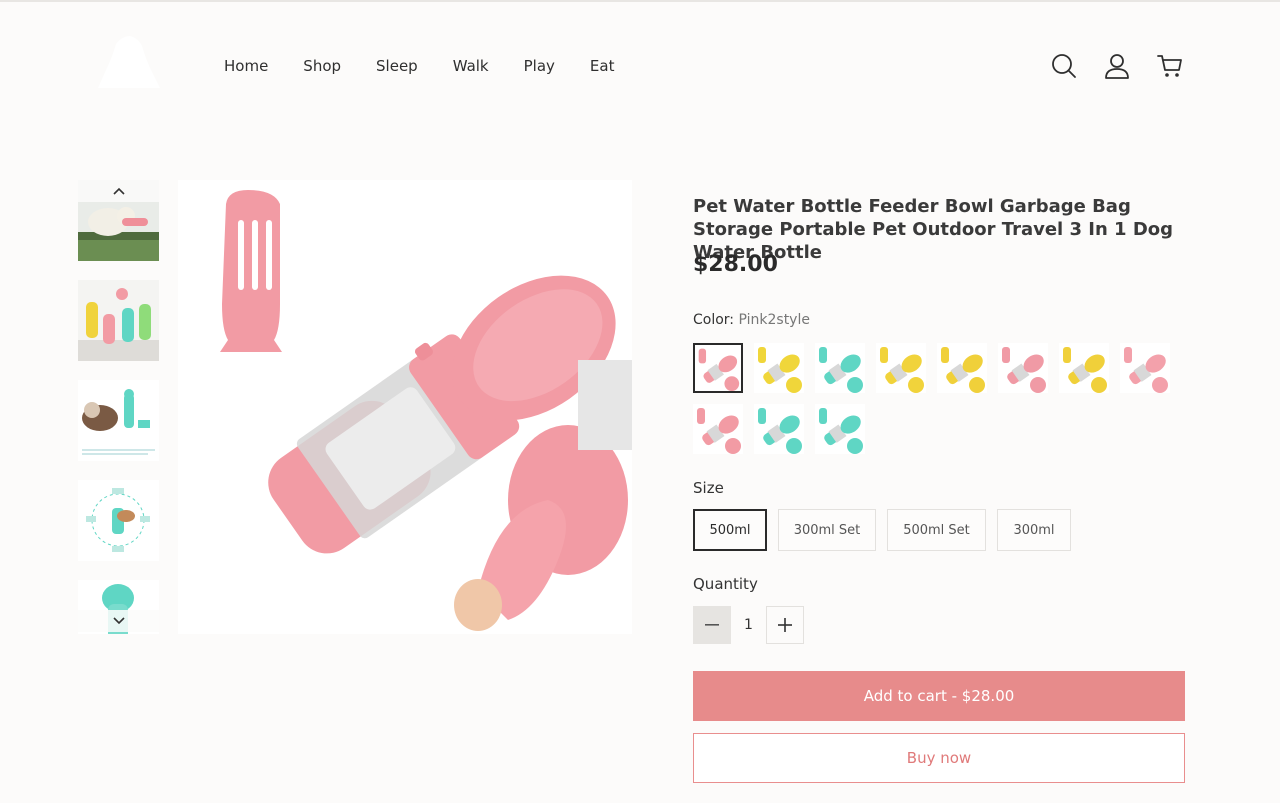  What do you see at coordinates (774, 320) in the screenshot?
I see `color-selected-value: Pink2style` at bounding box center [774, 320].